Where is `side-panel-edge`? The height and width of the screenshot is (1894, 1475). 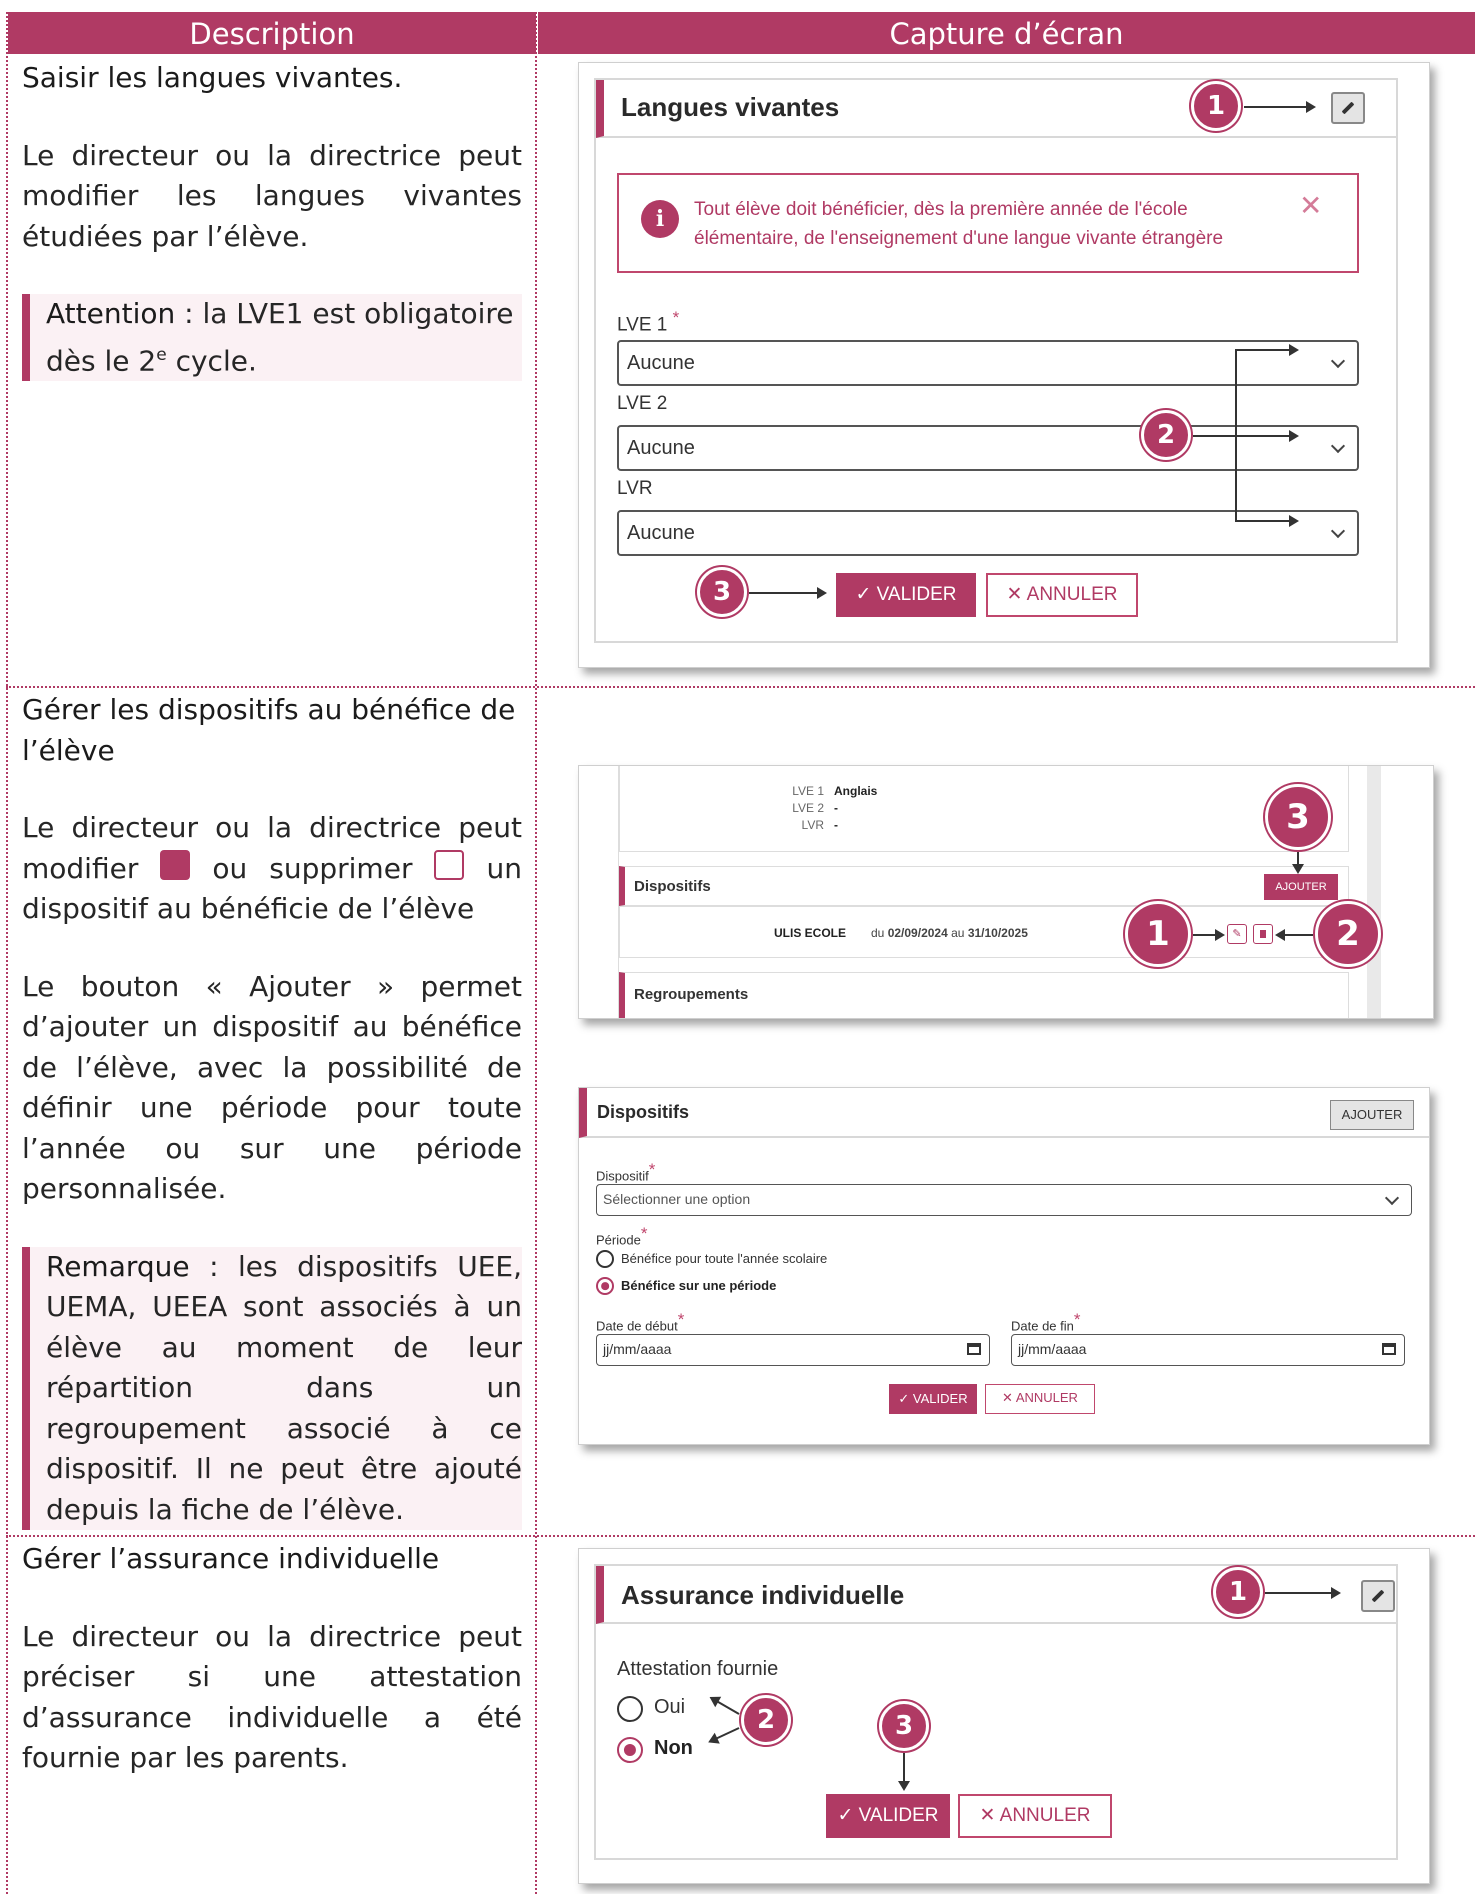
side-panel-edge is located at coordinates (599, 892).